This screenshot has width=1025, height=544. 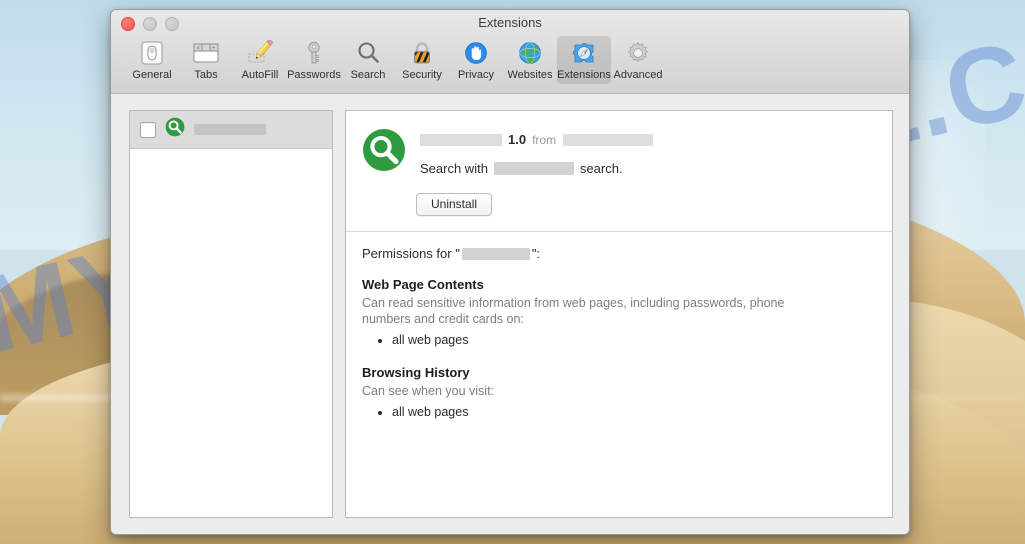 What do you see at coordinates (476, 75) in the screenshot?
I see `toolbar-label-privacy: Privacy` at bounding box center [476, 75].